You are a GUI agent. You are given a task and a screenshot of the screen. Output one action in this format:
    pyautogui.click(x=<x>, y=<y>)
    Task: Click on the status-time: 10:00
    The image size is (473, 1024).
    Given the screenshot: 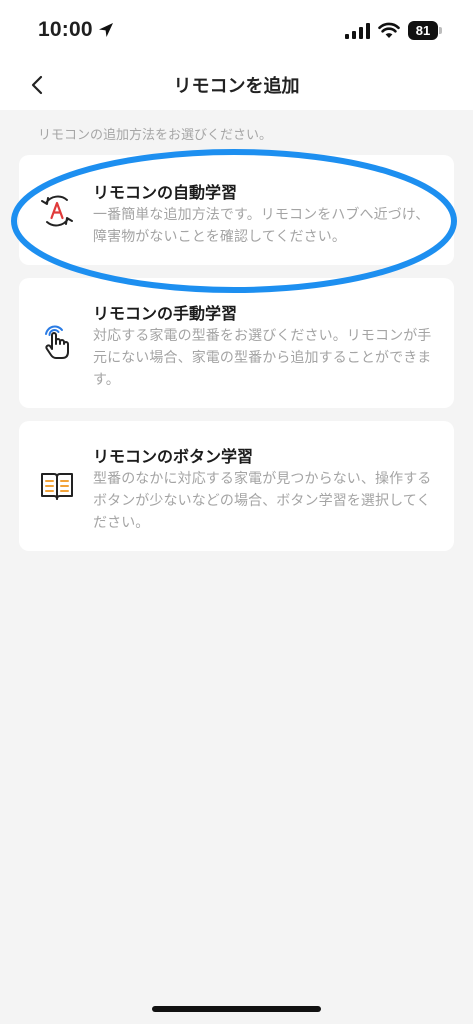 What is the action you would take?
    pyautogui.click(x=65, y=29)
    